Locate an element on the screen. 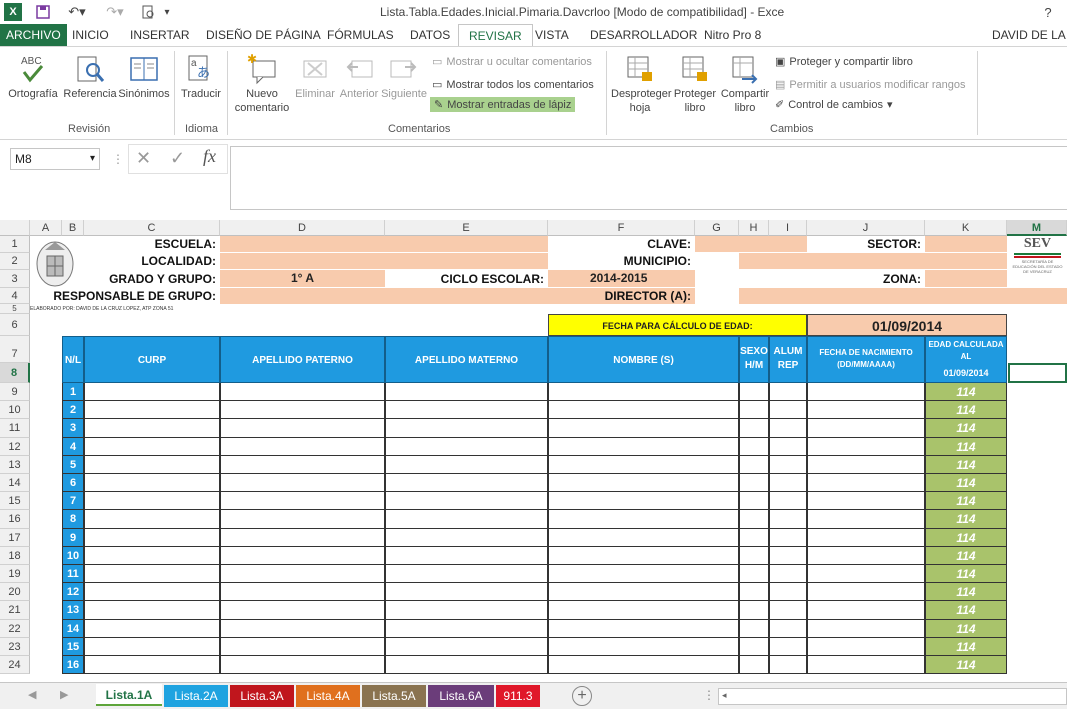  chevron-down-icon: ▾ is located at coordinates (92, 159).